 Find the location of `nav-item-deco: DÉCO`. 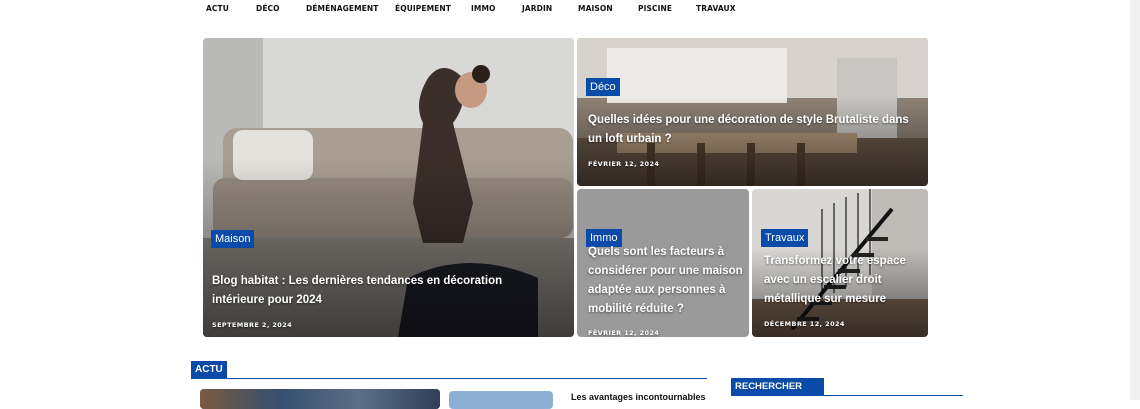

nav-item-deco: DÉCO is located at coordinates (268, 9).